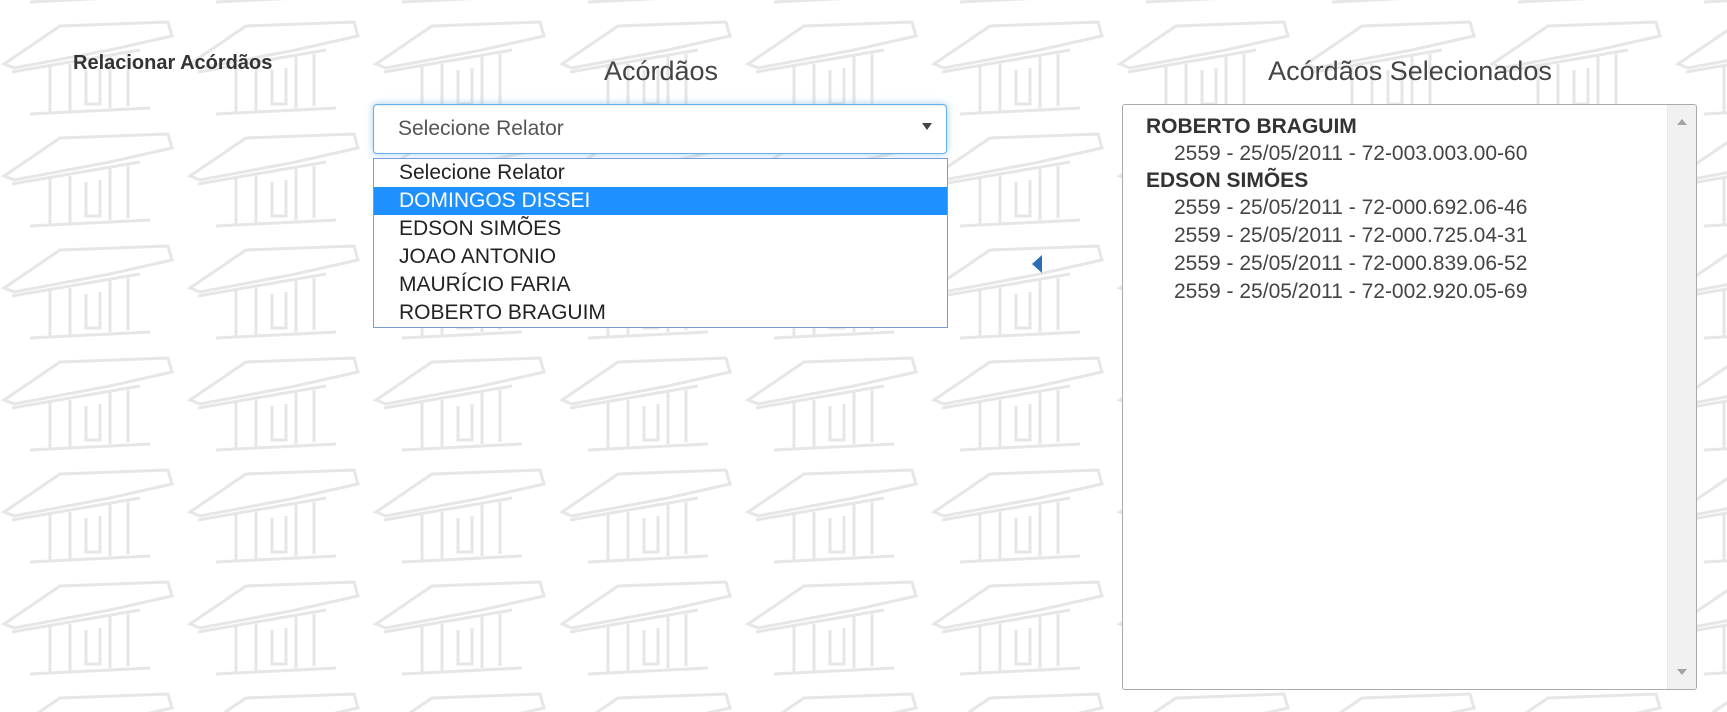 Image resolution: width=1727 pixels, height=712 pixels. What do you see at coordinates (1406, 154) in the screenshot?
I see `acordao-item: 2559 - 25/05/2011 - 72-003.003.00-60` at bounding box center [1406, 154].